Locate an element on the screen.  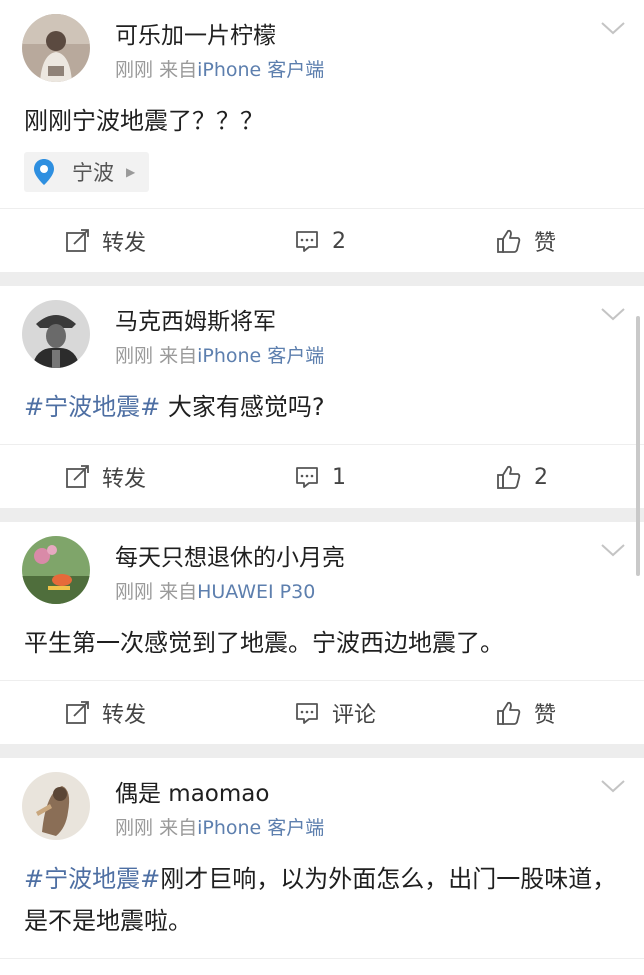
username: 每天只想退休的小月亮 is located at coordinates (230, 555).